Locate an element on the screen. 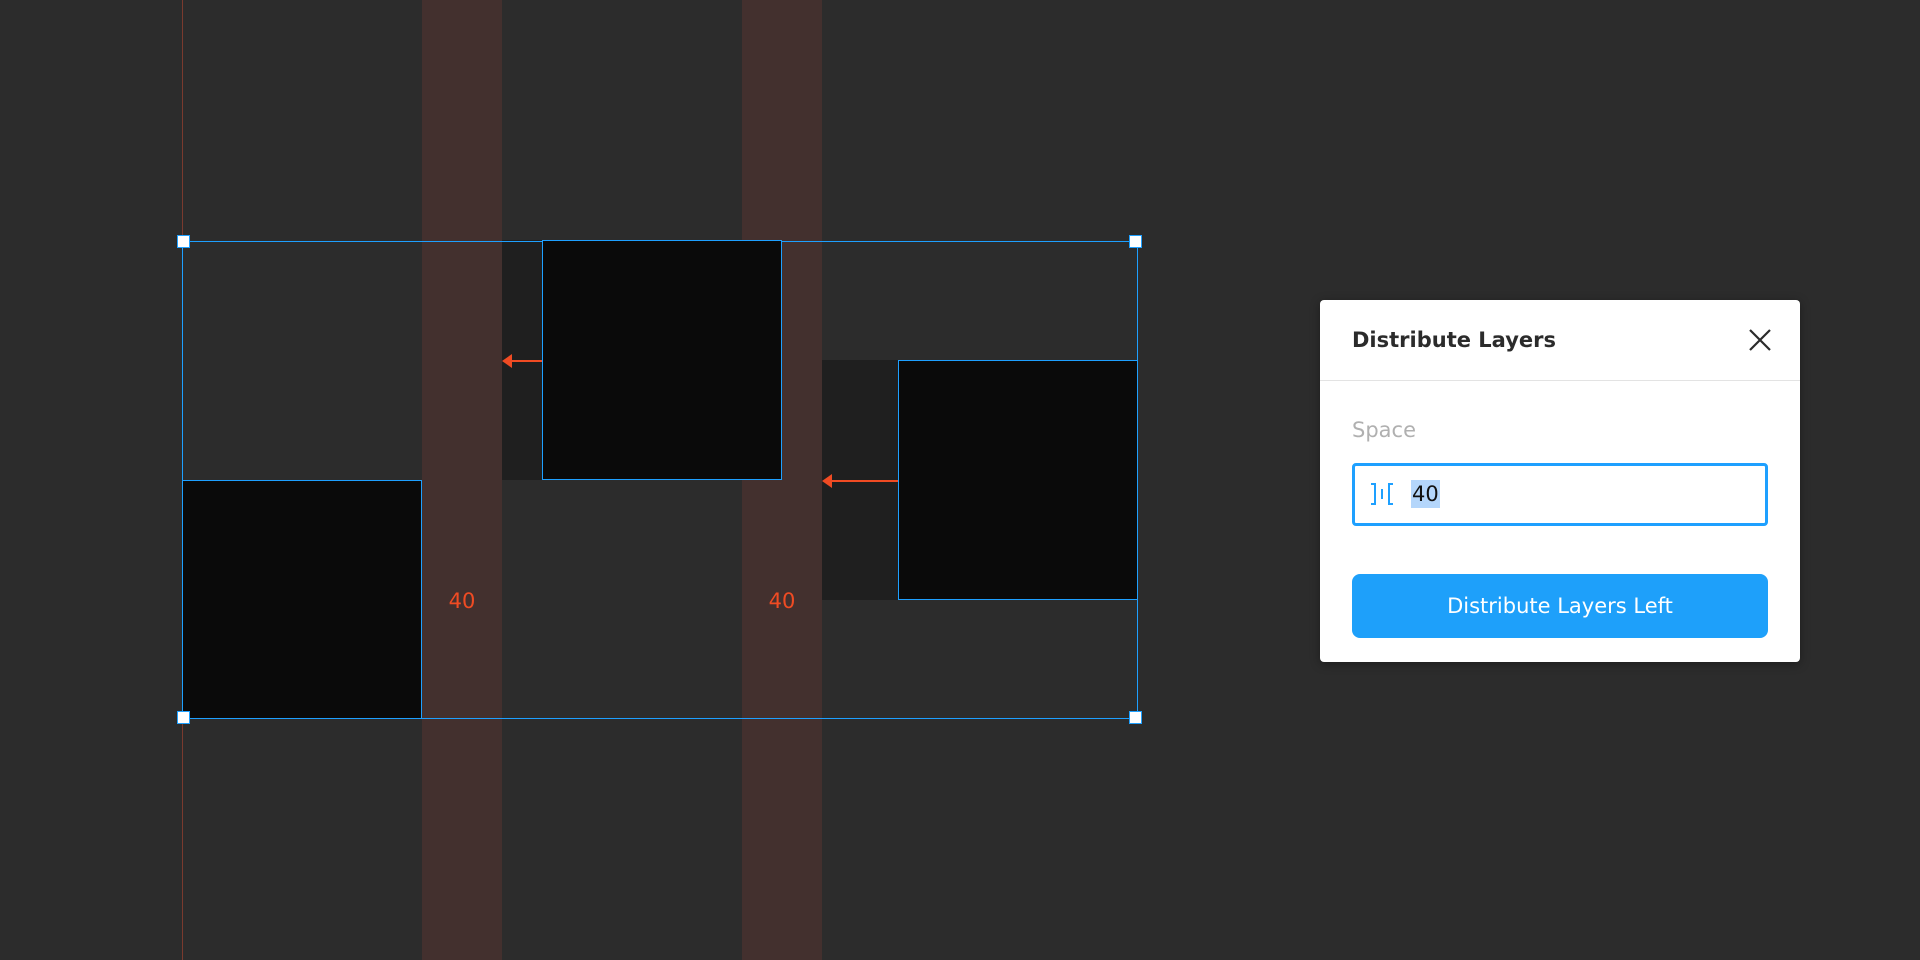  resize-handle-bottom-right is located at coordinates (1135, 717).